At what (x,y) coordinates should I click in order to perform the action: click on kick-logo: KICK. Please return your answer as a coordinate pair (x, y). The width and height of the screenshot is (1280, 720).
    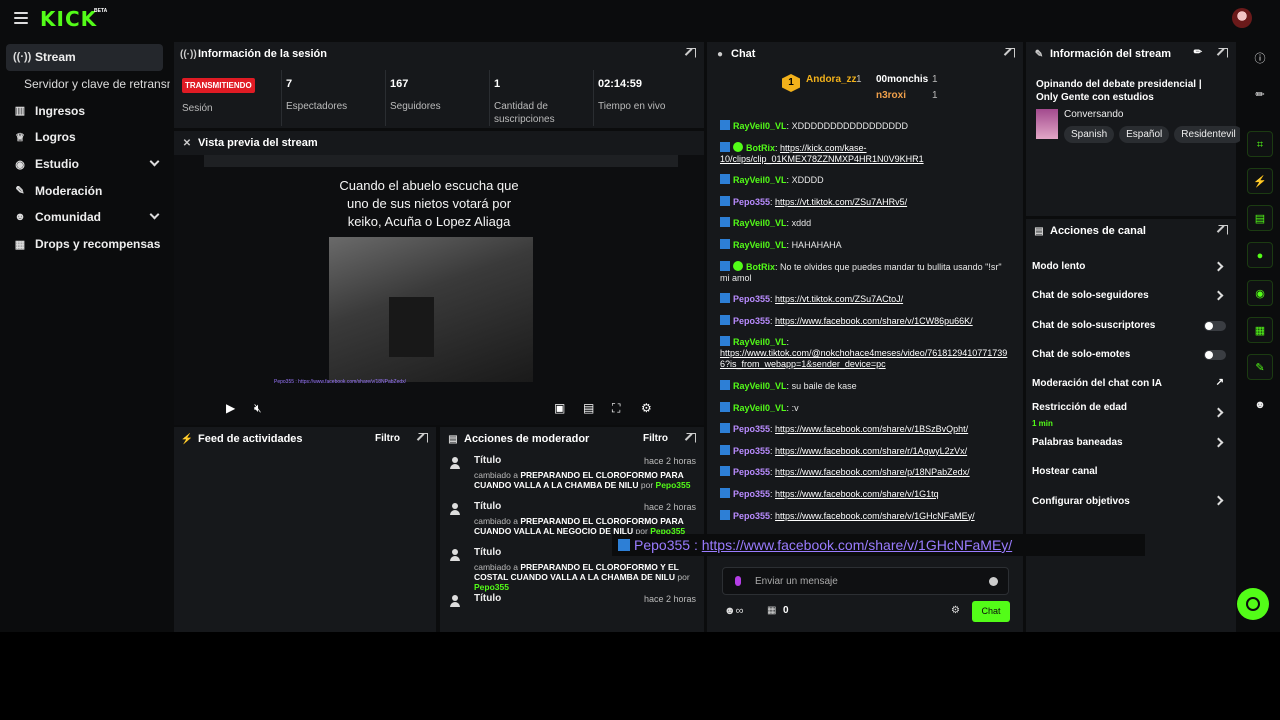
    Looking at the image, I should click on (68, 19).